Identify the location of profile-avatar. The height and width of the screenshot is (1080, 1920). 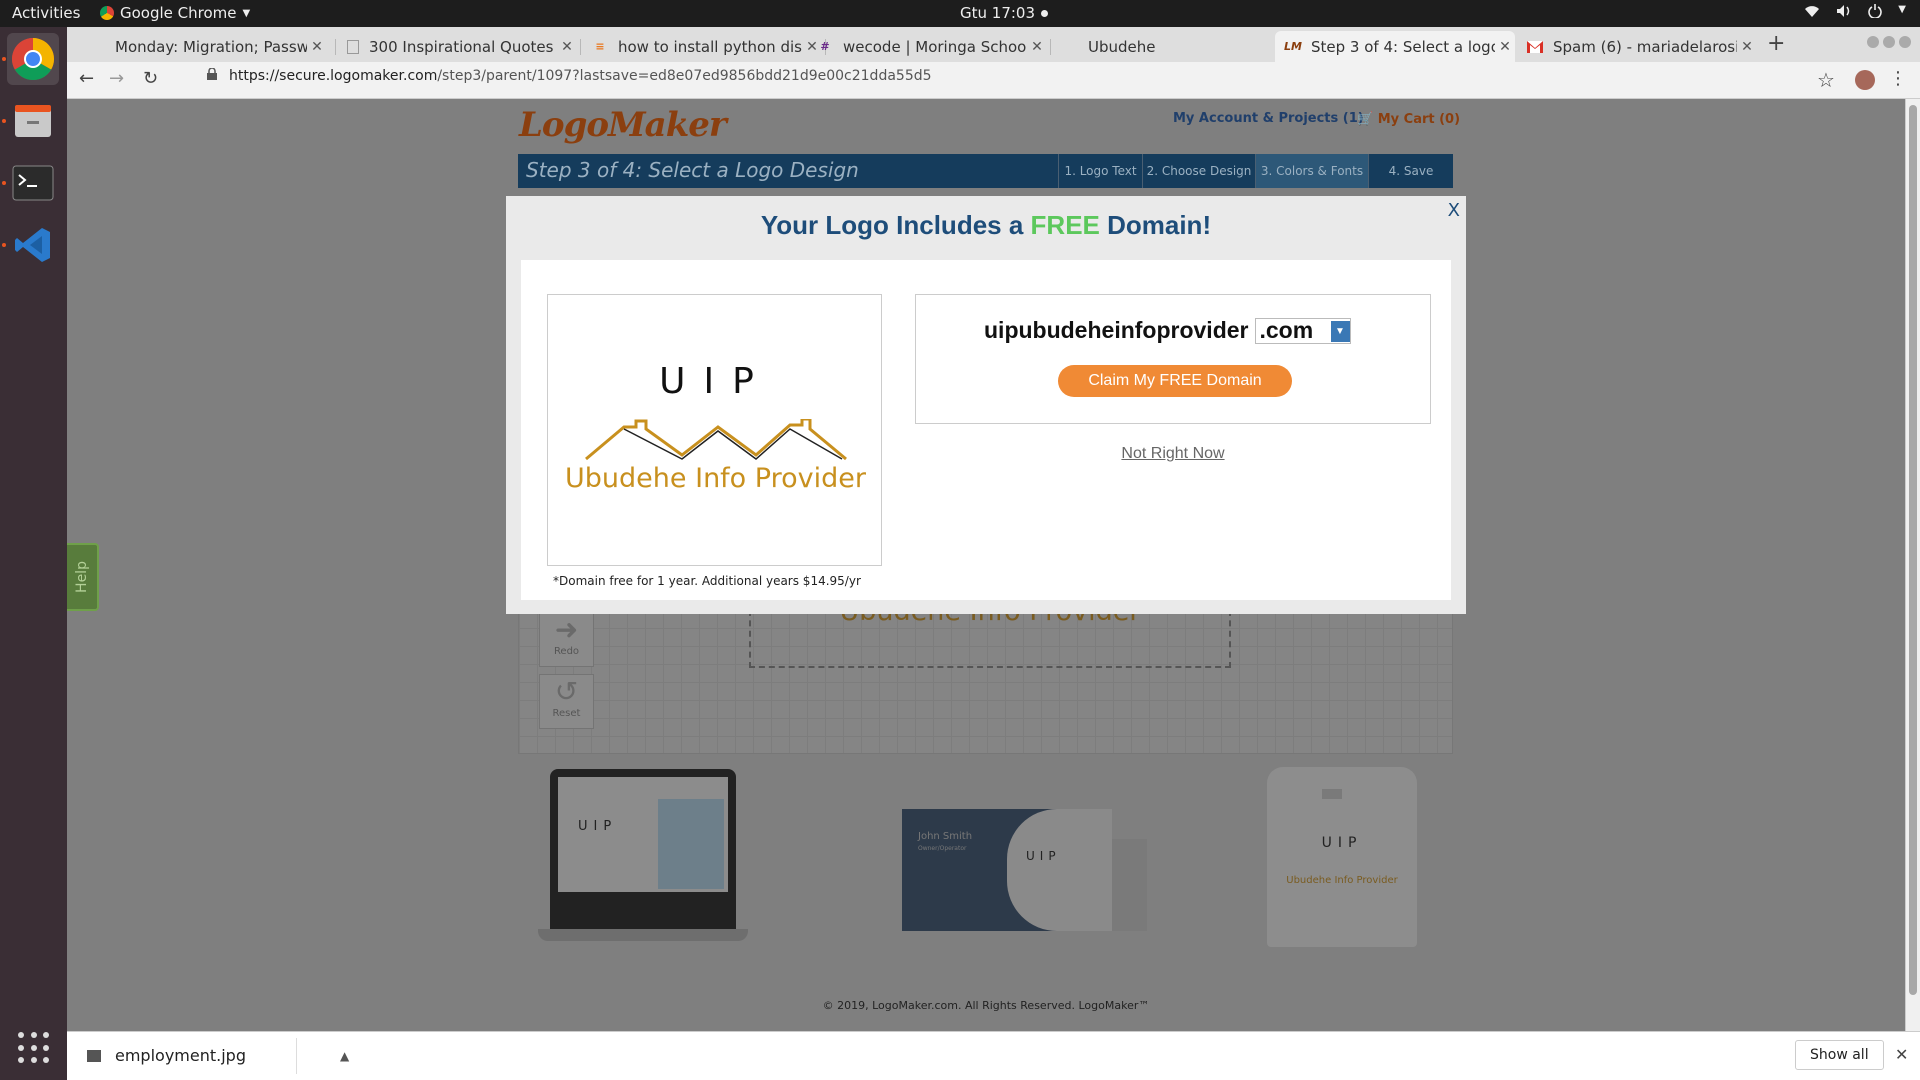
(1865, 80).